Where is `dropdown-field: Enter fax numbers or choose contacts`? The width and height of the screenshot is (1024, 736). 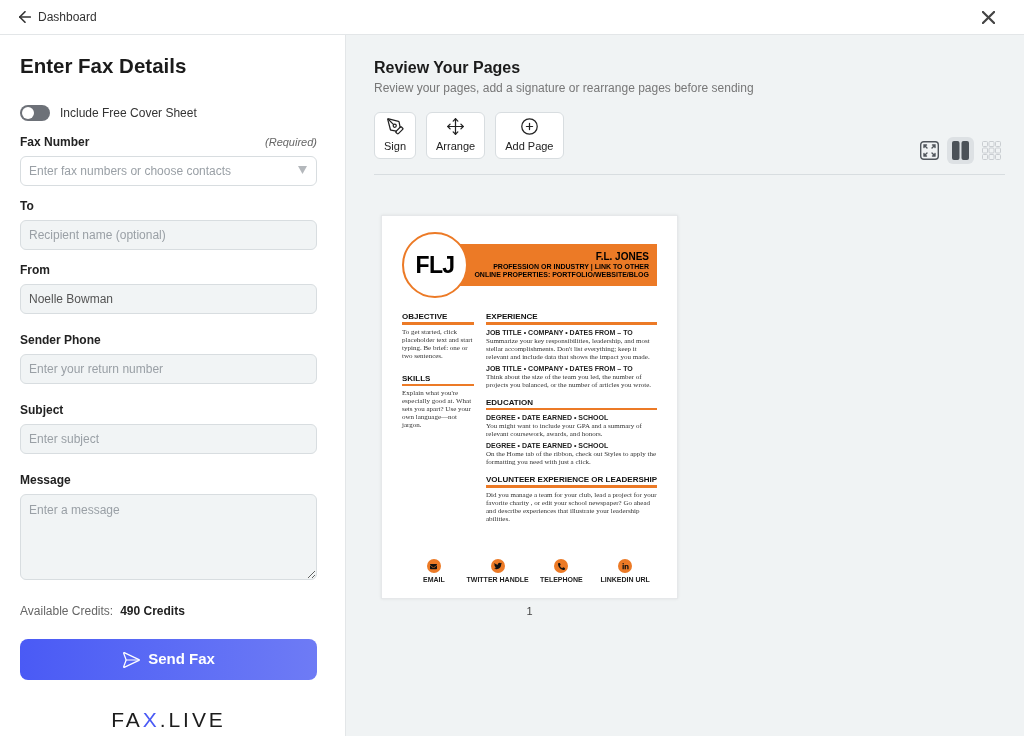 dropdown-field: Enter fax numbers or choose contacts is located at coordinates (168, 171).